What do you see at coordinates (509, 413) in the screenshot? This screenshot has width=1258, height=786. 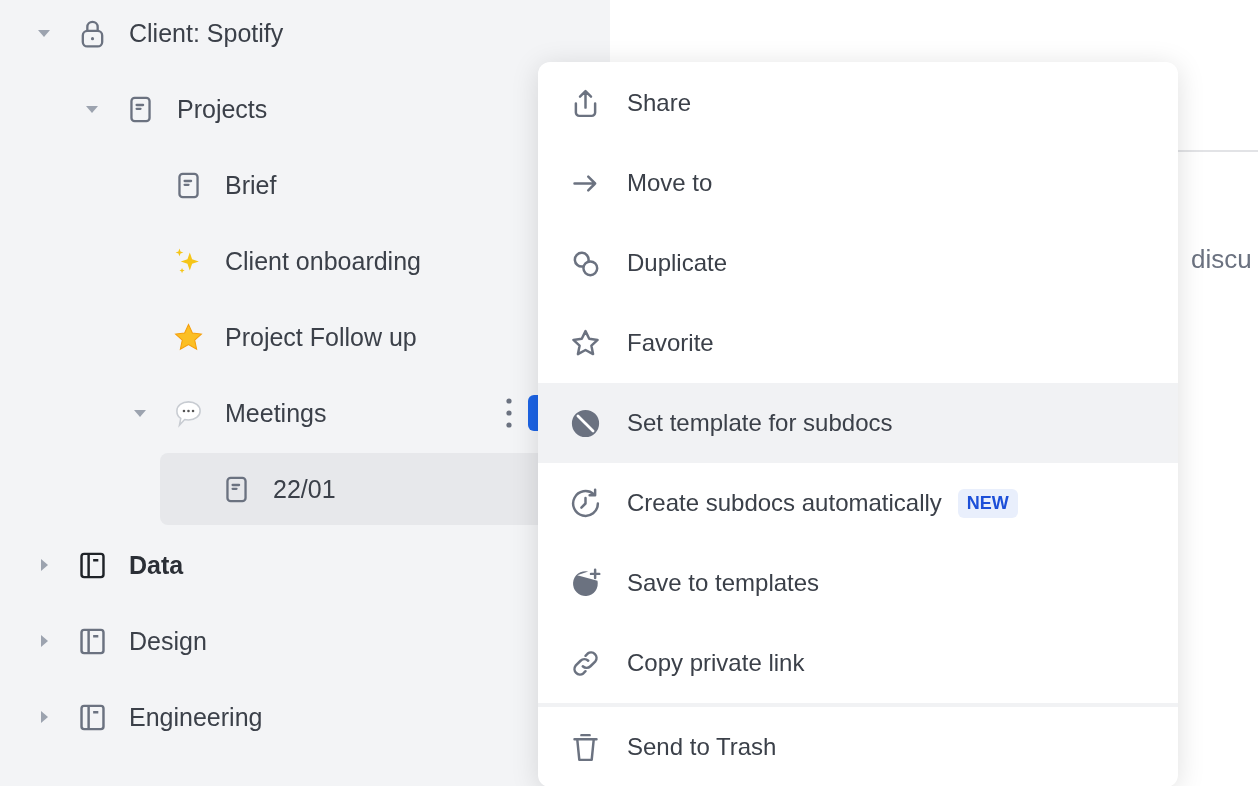 I see `more-icon` at bounding box center [509, 413].